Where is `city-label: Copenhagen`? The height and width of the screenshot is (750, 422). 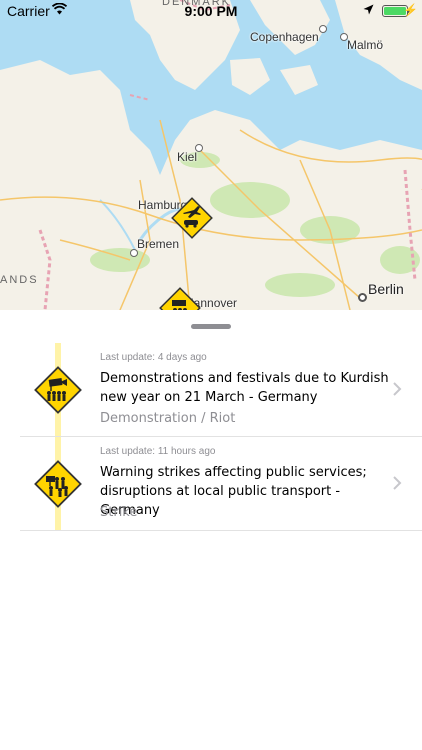 city-label: Copenhagen is located at coordinates (284, 37).